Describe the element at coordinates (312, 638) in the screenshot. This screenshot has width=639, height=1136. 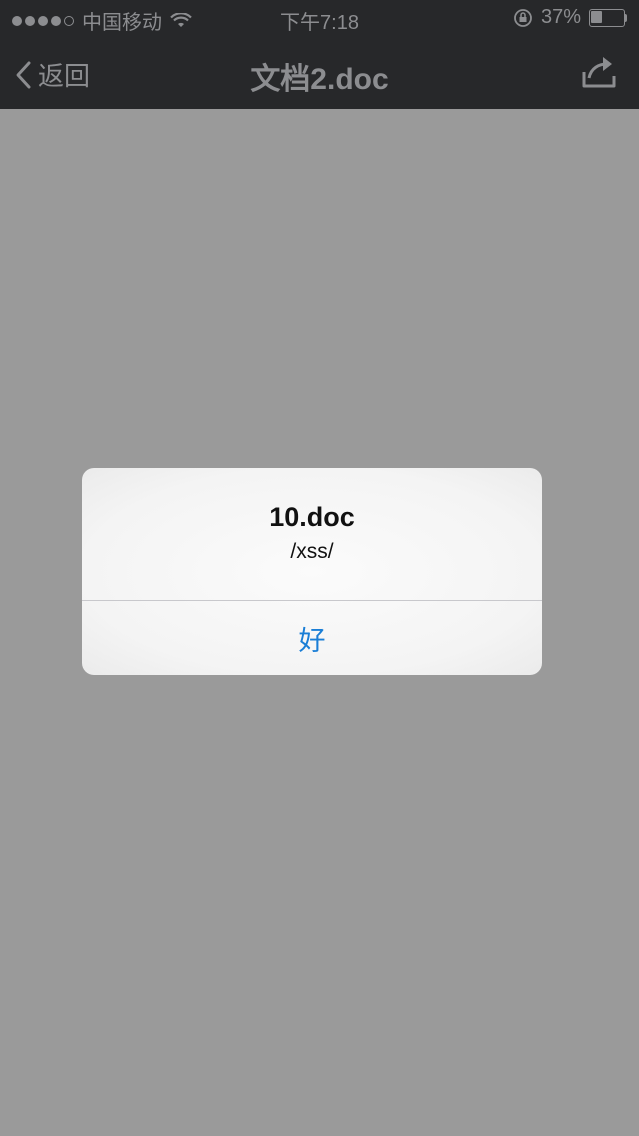
I see `ok-button: 好` at that location.